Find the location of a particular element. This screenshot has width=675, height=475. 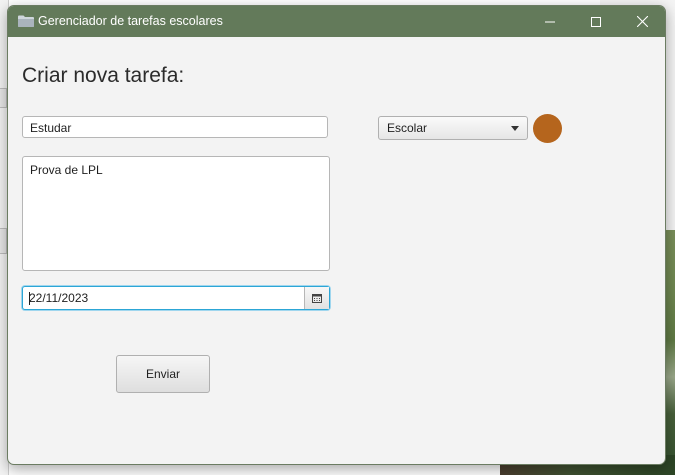

close-icon is located at coordinates (642, 21).